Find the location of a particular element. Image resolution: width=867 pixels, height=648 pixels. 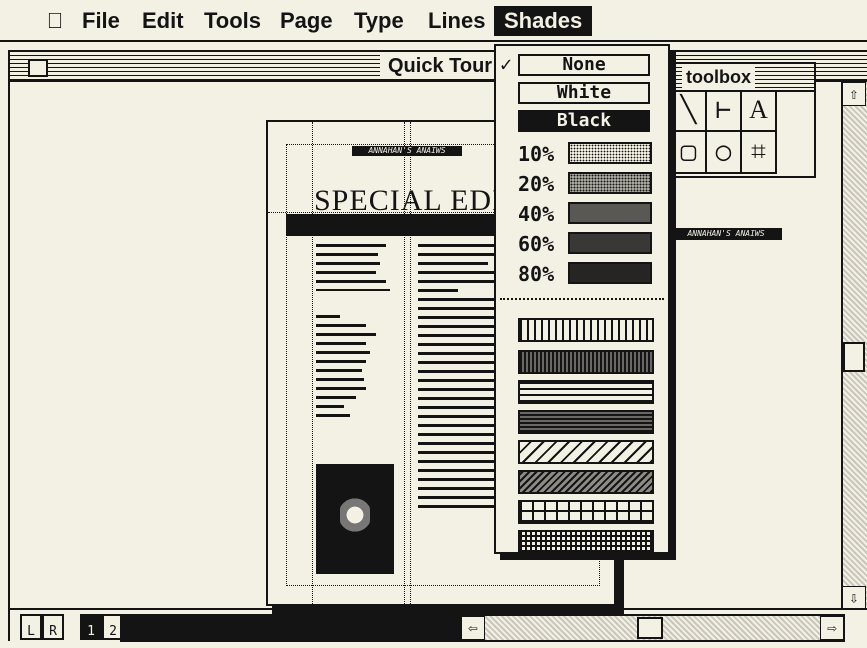

menu-type: Type is located at coordinates (379, 21).